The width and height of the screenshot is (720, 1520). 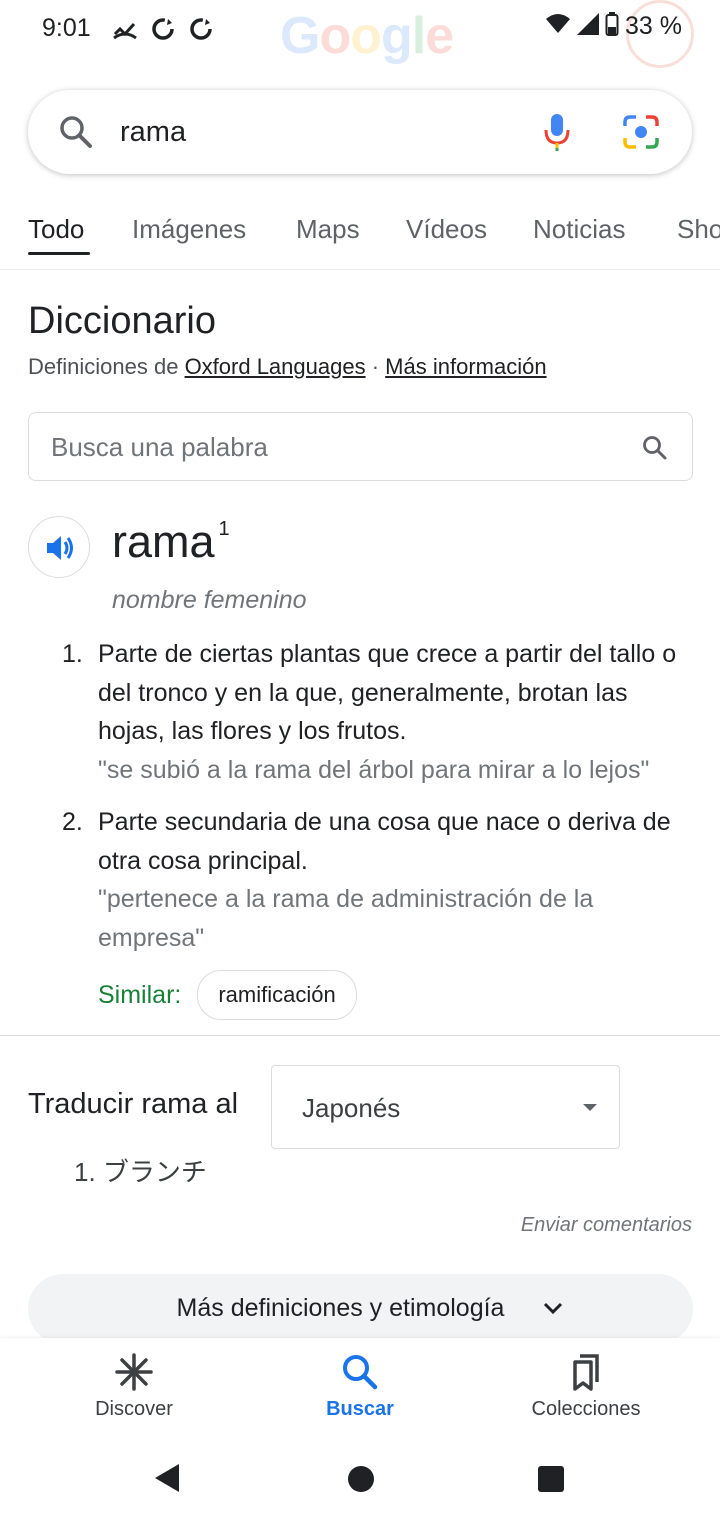 I want to click on discover-icon, so click(x=134, y=1373).